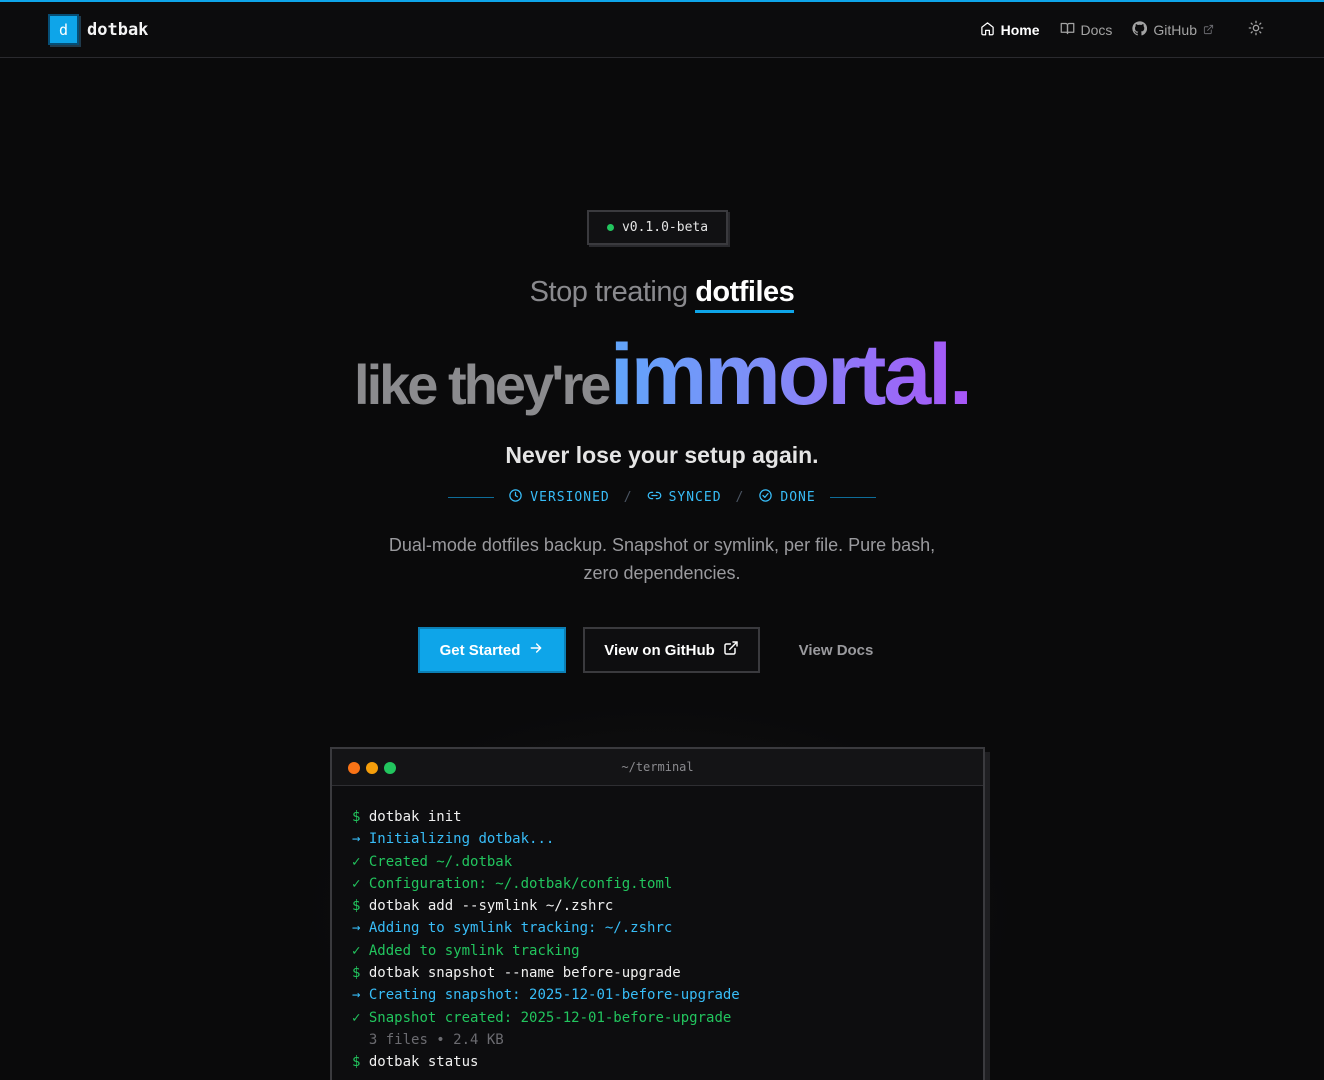  Describe the element at coordinates (474, 950) in the screenshot. I see `terminal-line-text: Added to symlink tracking` at that location.